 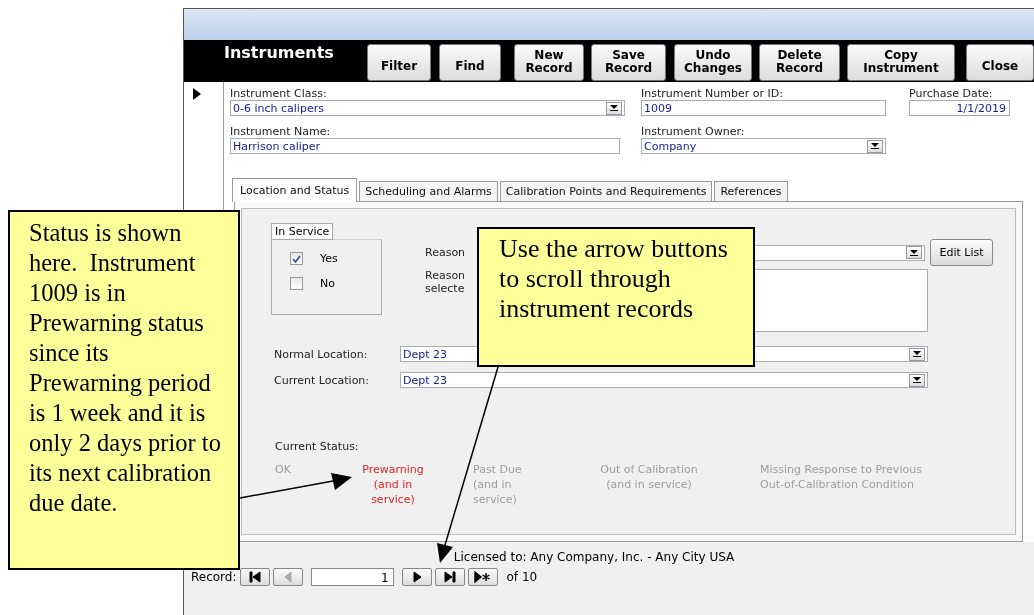 I want to click on toolbar-button: Save Record, so click(x=628, y=62).